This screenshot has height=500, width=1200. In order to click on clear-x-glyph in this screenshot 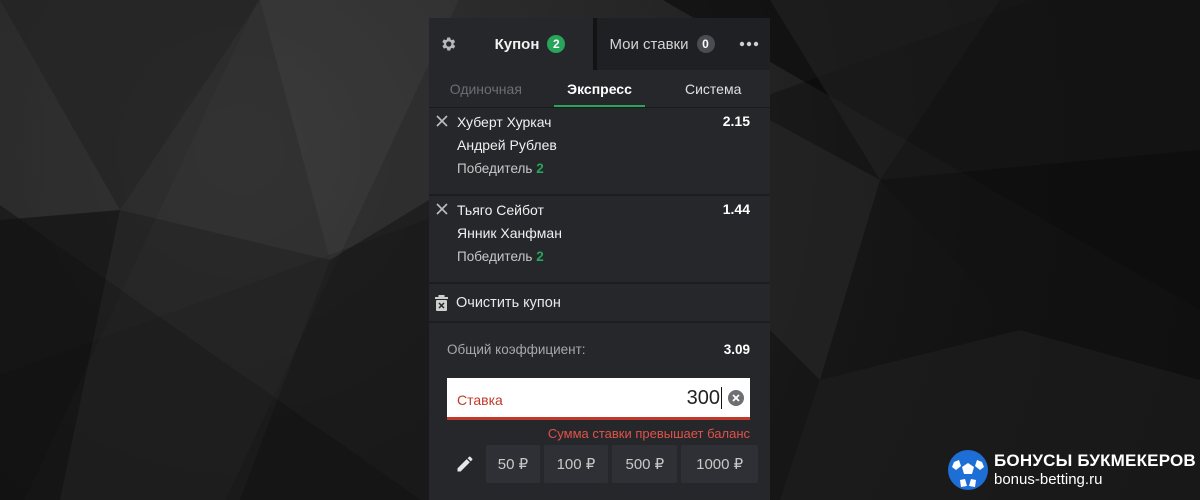, I will do `click(736, 398)`.